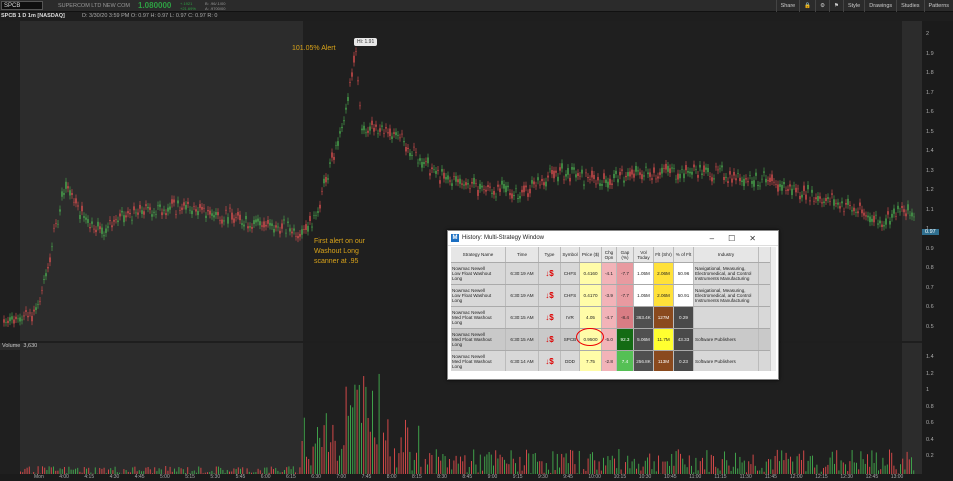 This screenshot has width=953, height=481. What do you see at coordinates (787, 6) in the screenshot?
I see `share-button: Share` at bounding box center [787, 6].